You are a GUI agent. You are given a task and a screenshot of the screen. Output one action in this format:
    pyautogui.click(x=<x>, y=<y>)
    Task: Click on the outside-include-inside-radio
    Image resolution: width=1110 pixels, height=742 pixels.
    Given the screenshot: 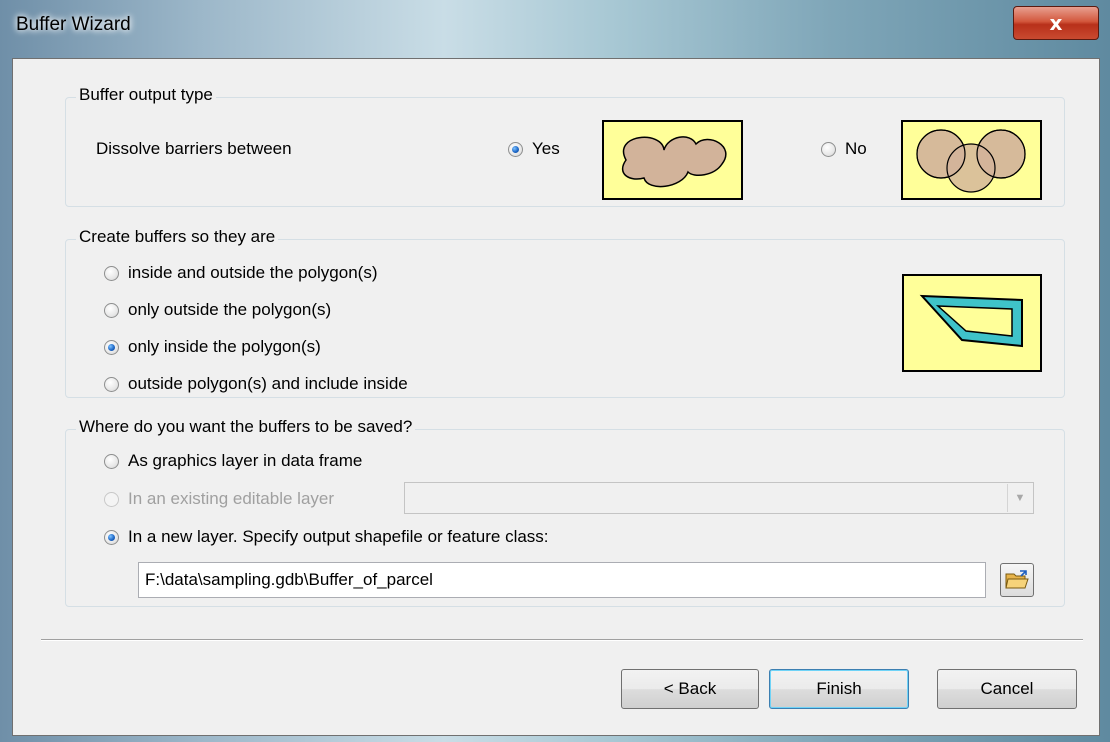 What is the action you would take?
    pyautogui.click(x=111, y=384)
    